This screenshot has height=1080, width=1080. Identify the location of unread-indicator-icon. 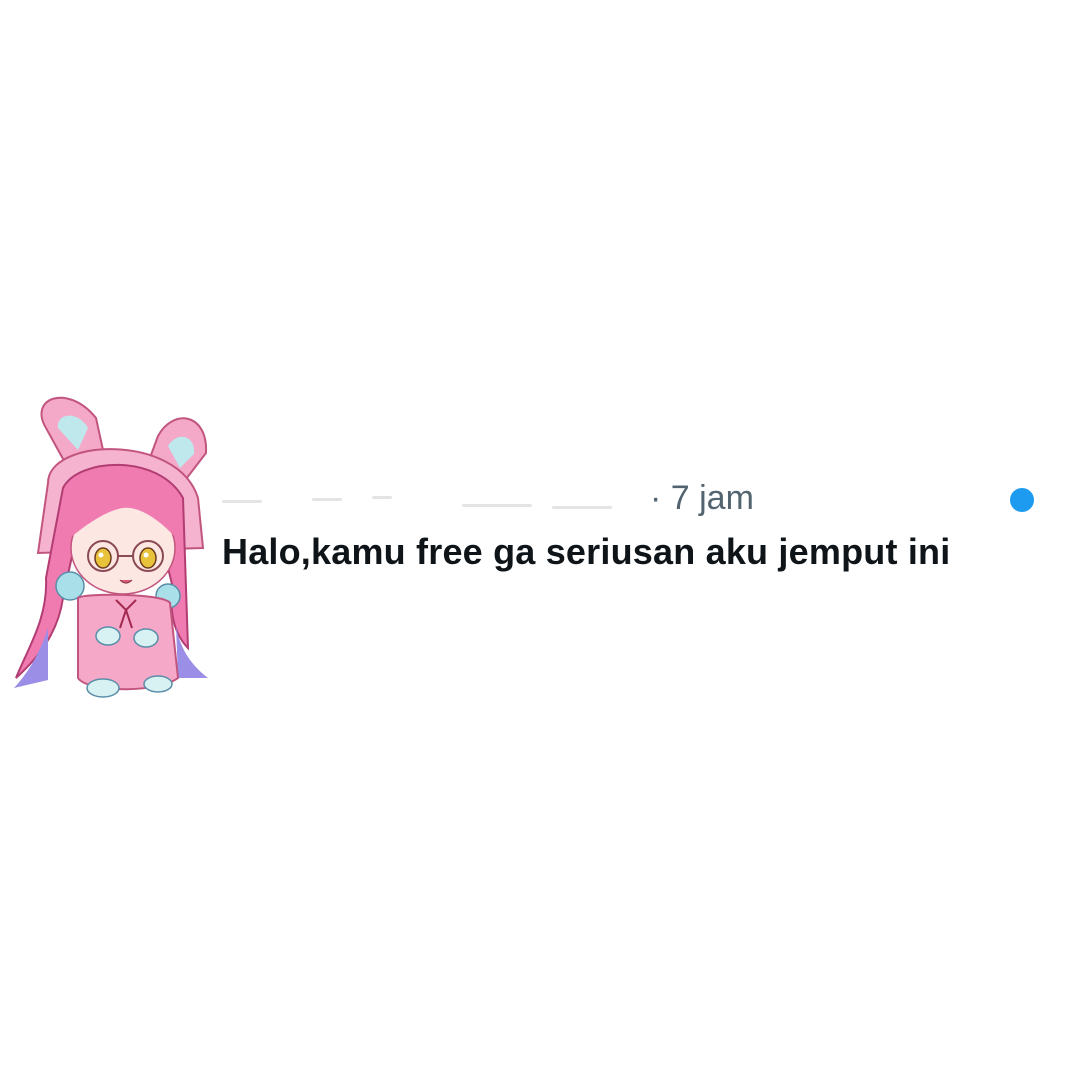
(1022, 500).